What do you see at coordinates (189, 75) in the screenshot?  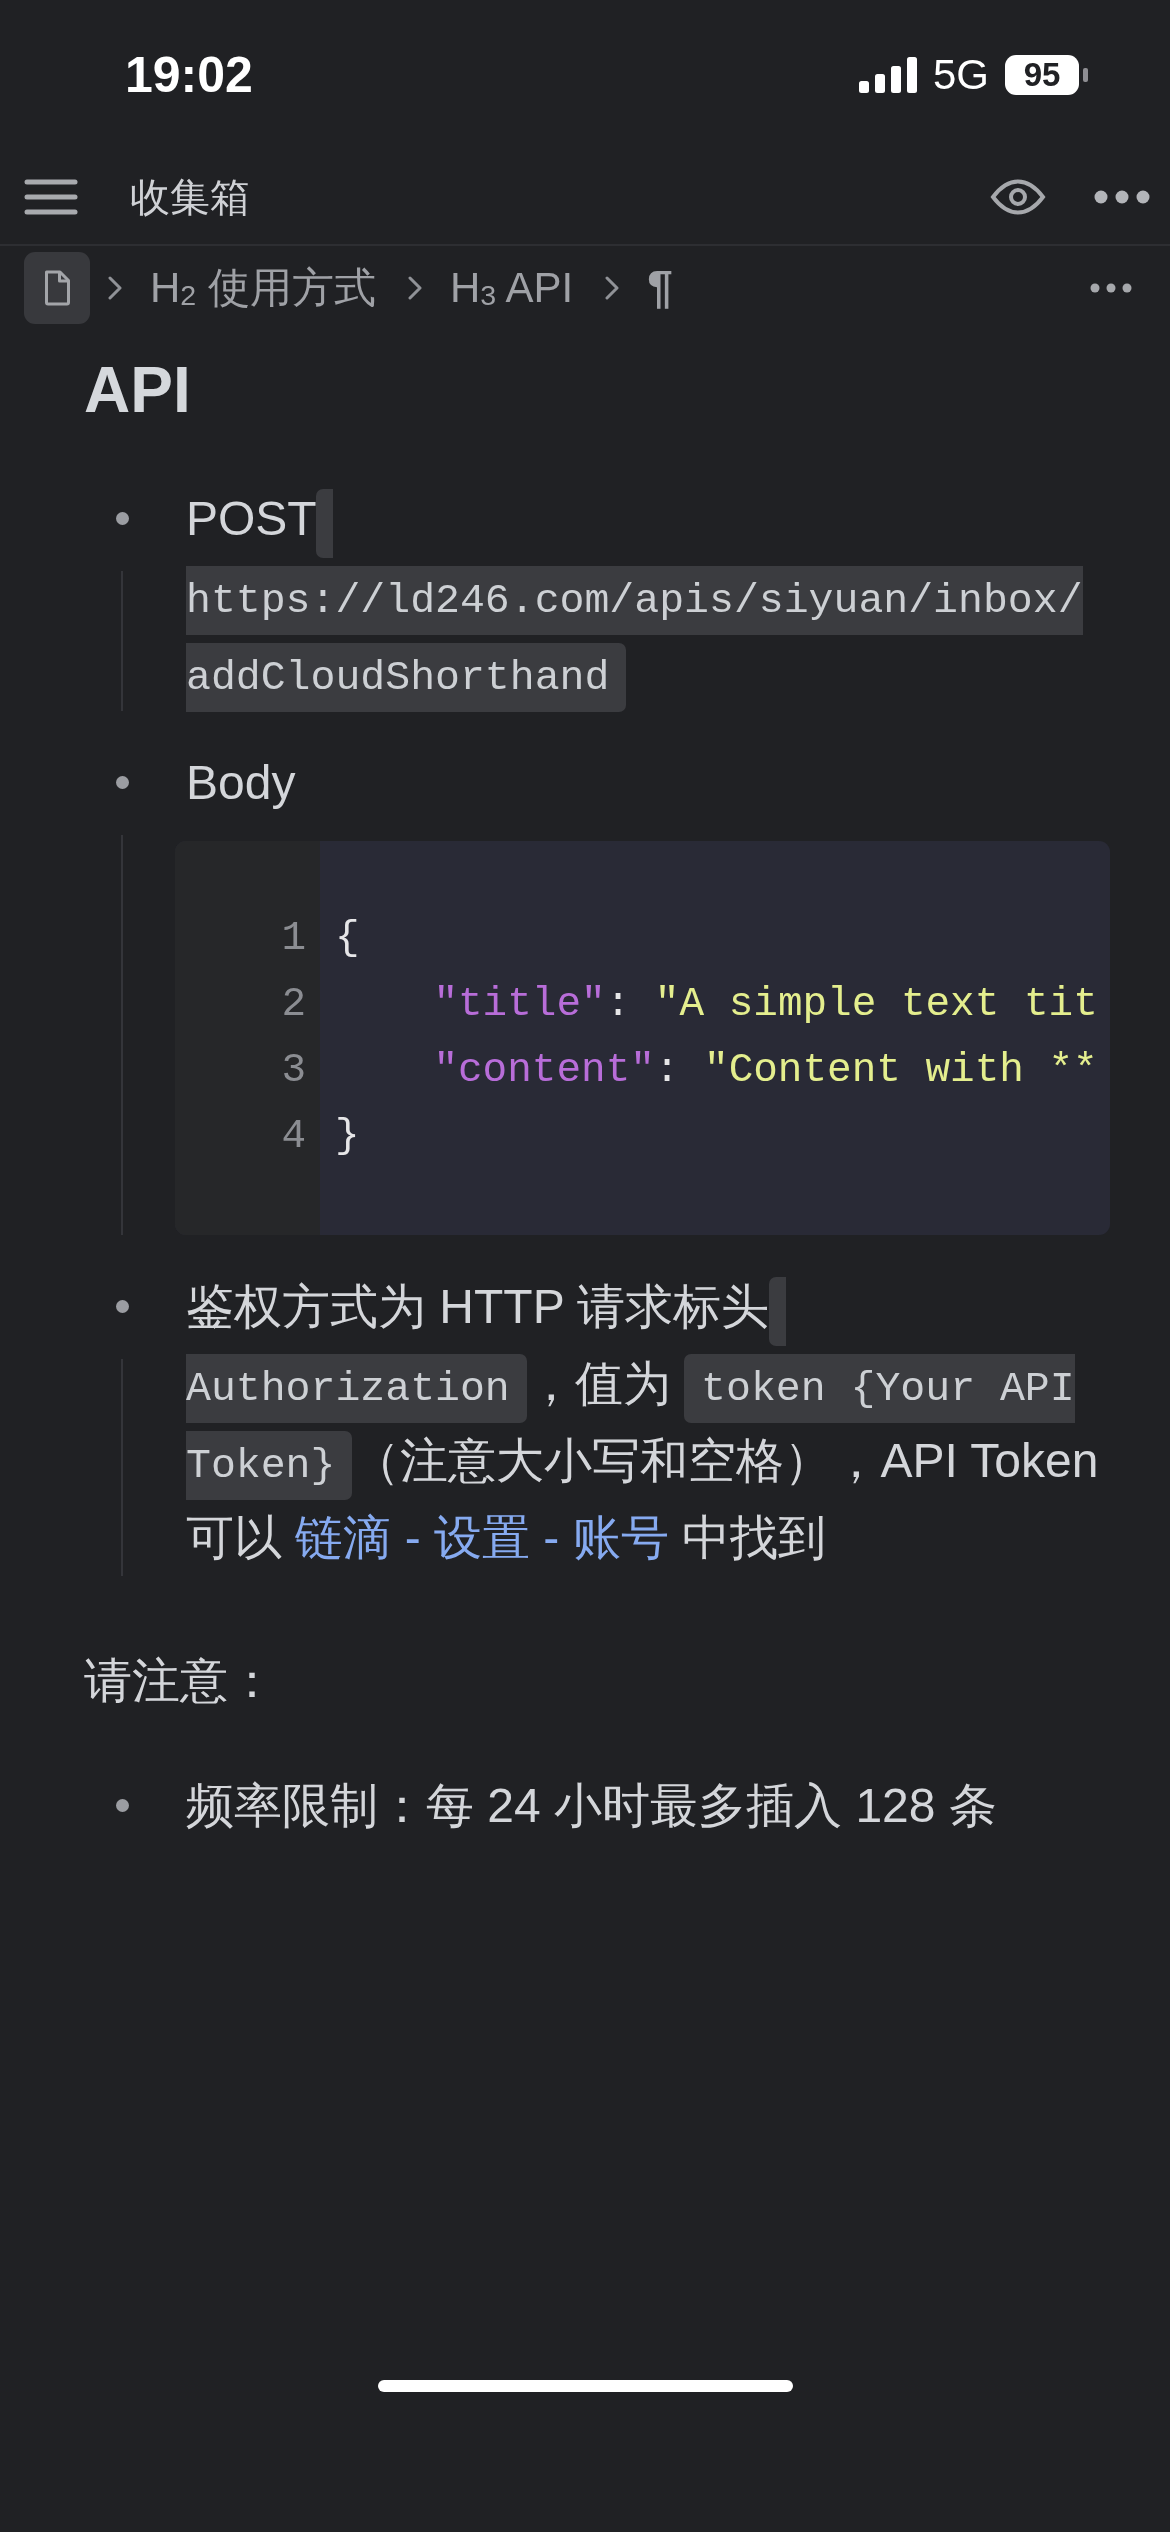 I see `status-time: 19:02` at bounding box center [189, 75].